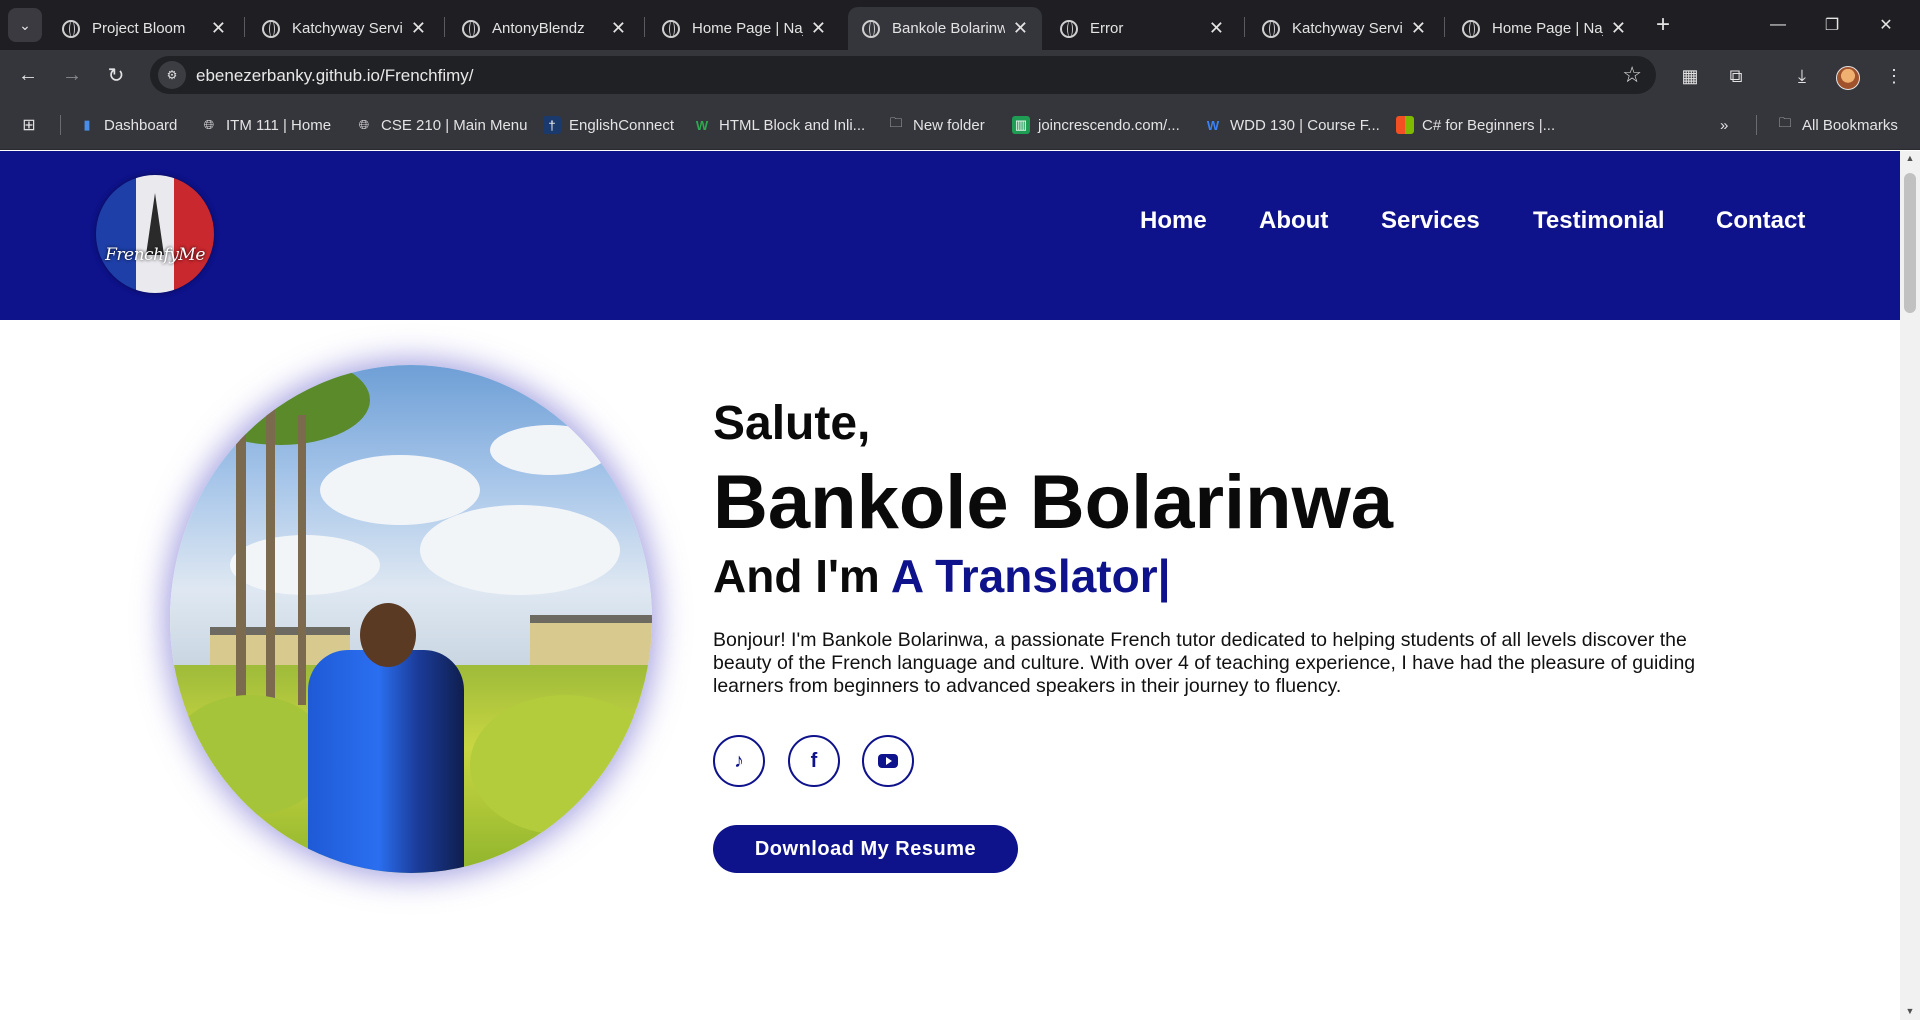  What do you see at coordinates (1760, 221) in the screenshot?
I see `nav-contact: Contact` at bounding box center [1760, 221].